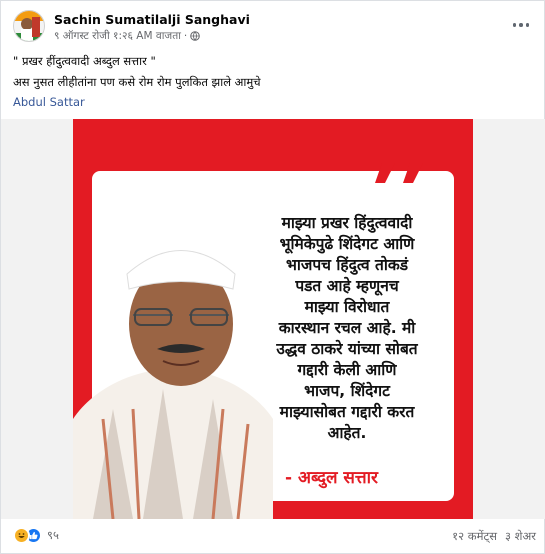 This screenshot has height=554, width=545. Describe the element at coordinates (53, 535) in the screenshot. I see `reaction-count: ९५` at that location.